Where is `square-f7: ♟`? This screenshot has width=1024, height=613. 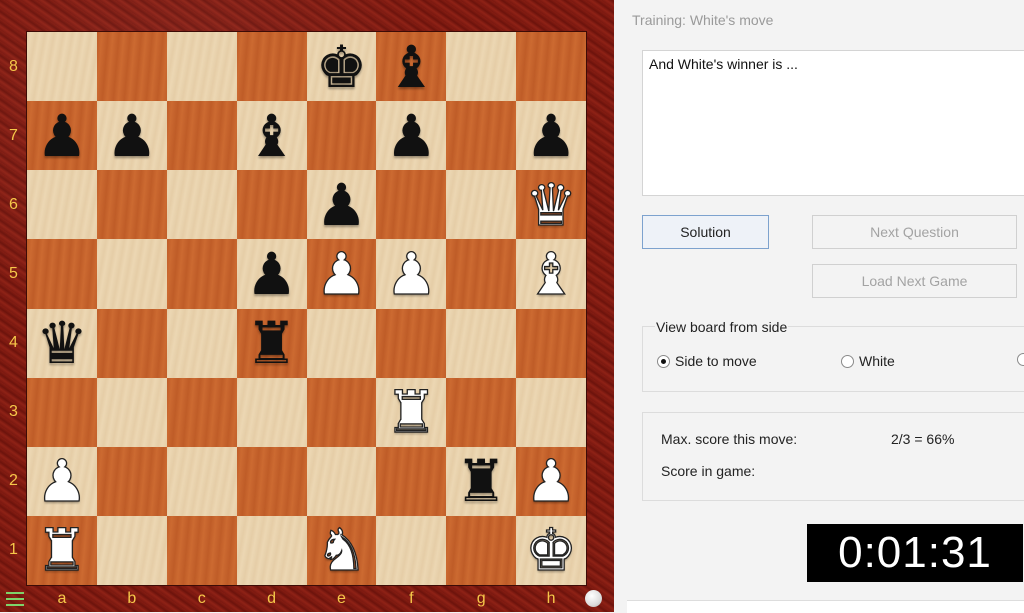 square-f7: ♟ is located at coordinates (411, 136).